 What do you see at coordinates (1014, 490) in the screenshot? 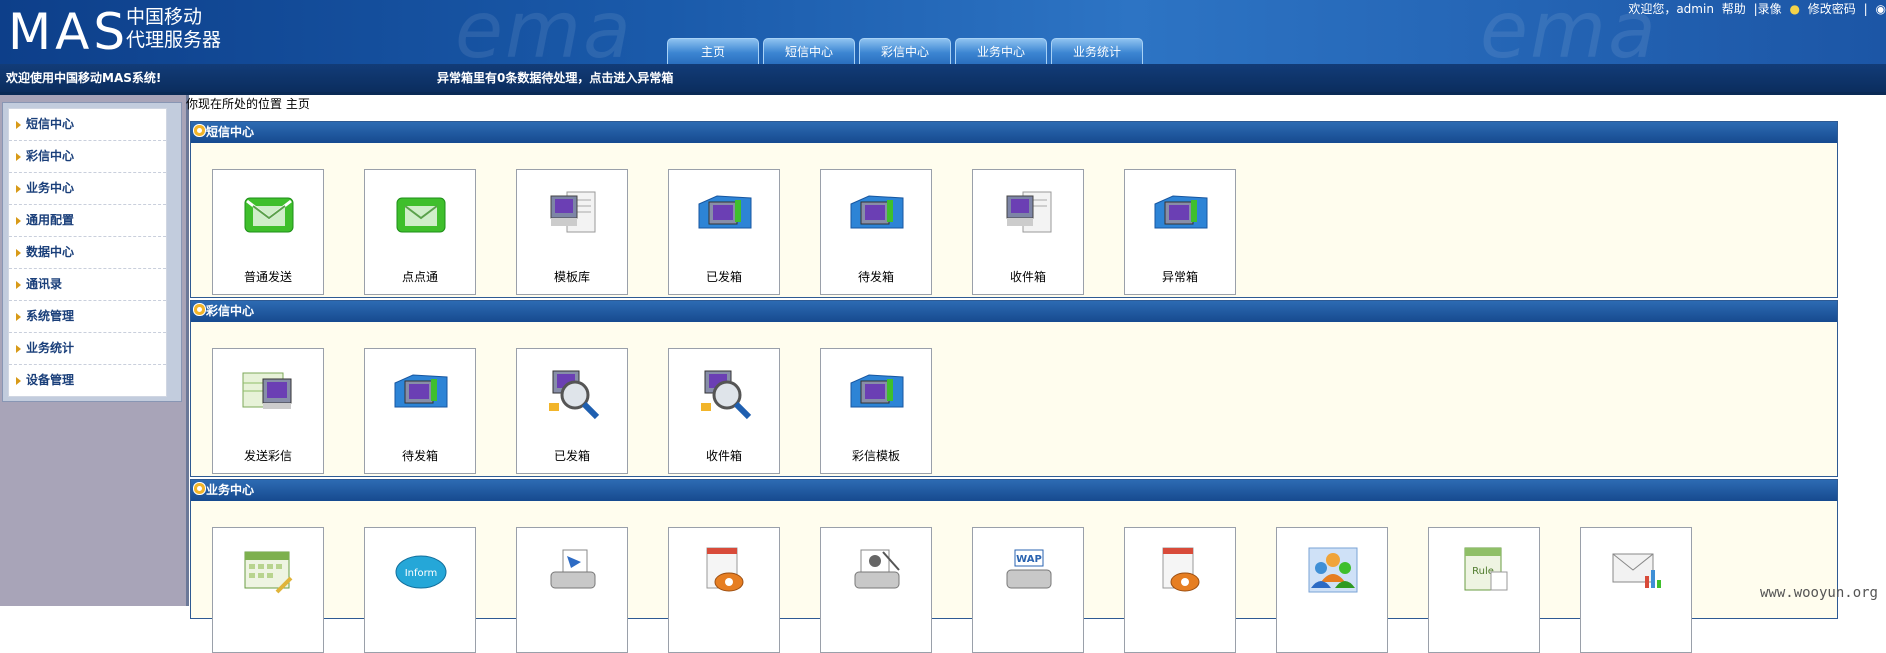
I see `section-header: 业务中心` at bounding box center [1014, 490].